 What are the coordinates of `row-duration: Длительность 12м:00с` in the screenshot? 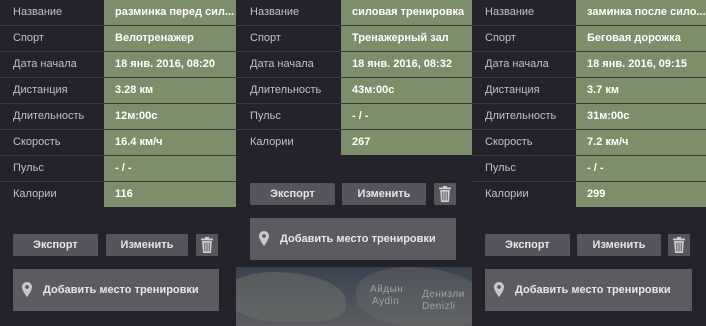 It's located at (118, 117).